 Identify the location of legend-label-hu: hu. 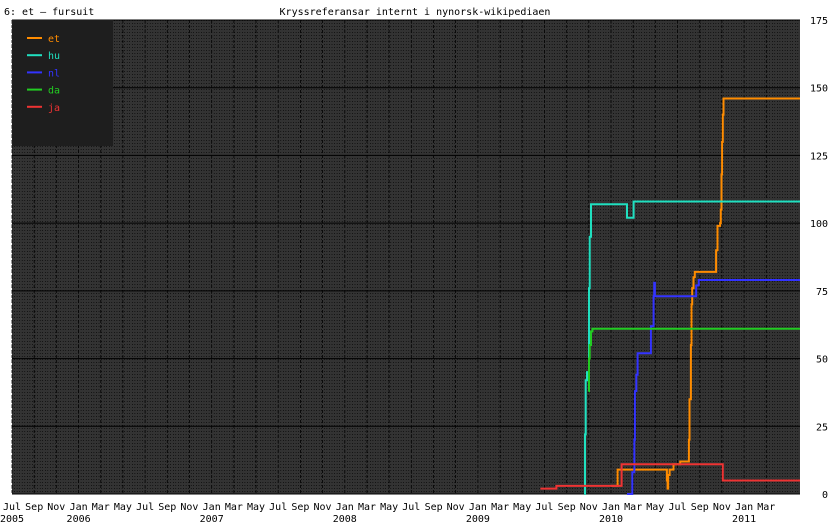
(54, 56).